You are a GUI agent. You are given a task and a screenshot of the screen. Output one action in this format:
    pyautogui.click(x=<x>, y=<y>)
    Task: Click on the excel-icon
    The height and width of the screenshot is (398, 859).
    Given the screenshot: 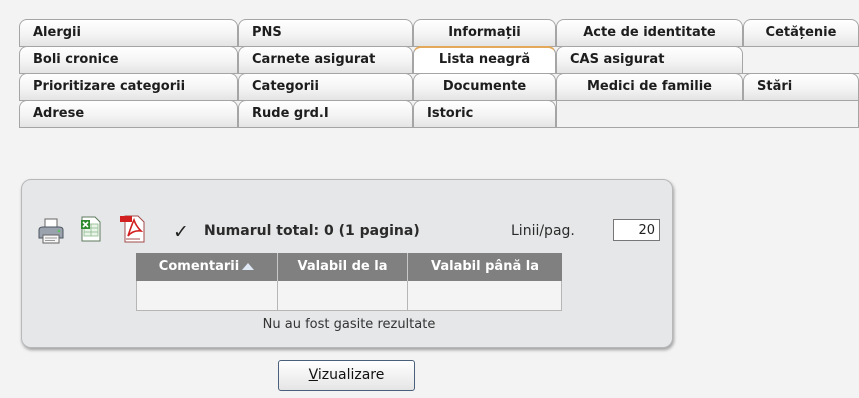 What is the action you would take?
    pyautogui.click(x=91, y=231)
    